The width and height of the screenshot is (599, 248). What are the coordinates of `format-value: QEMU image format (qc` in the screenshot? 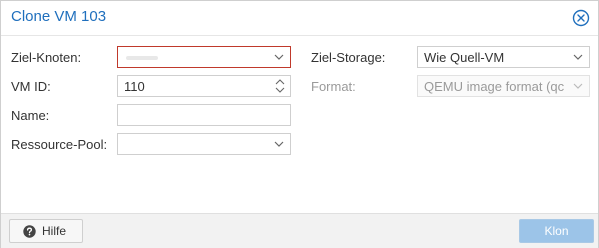 It's located at (494, 86).